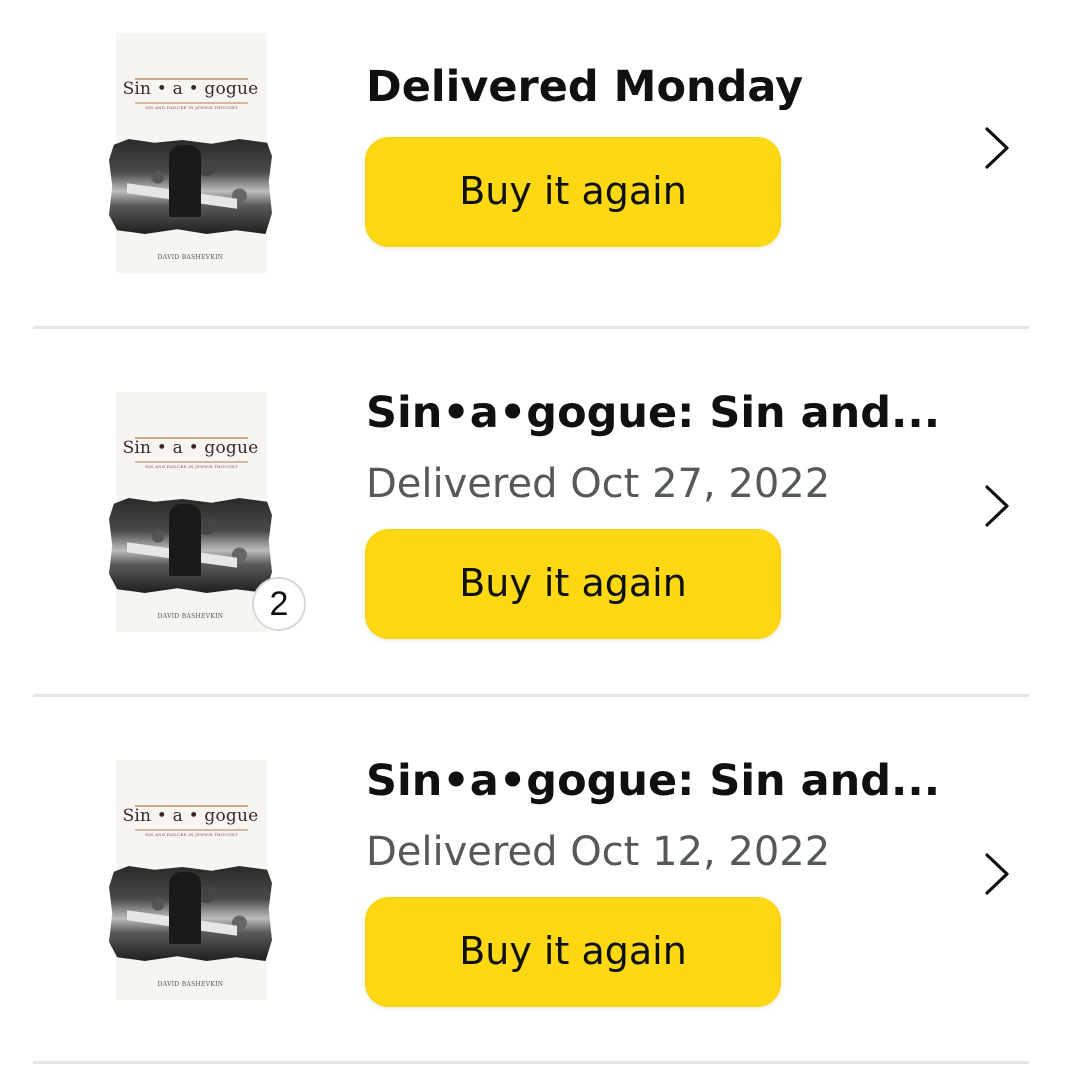  I want to click on quantity-badge: 2, so click(279, 604).